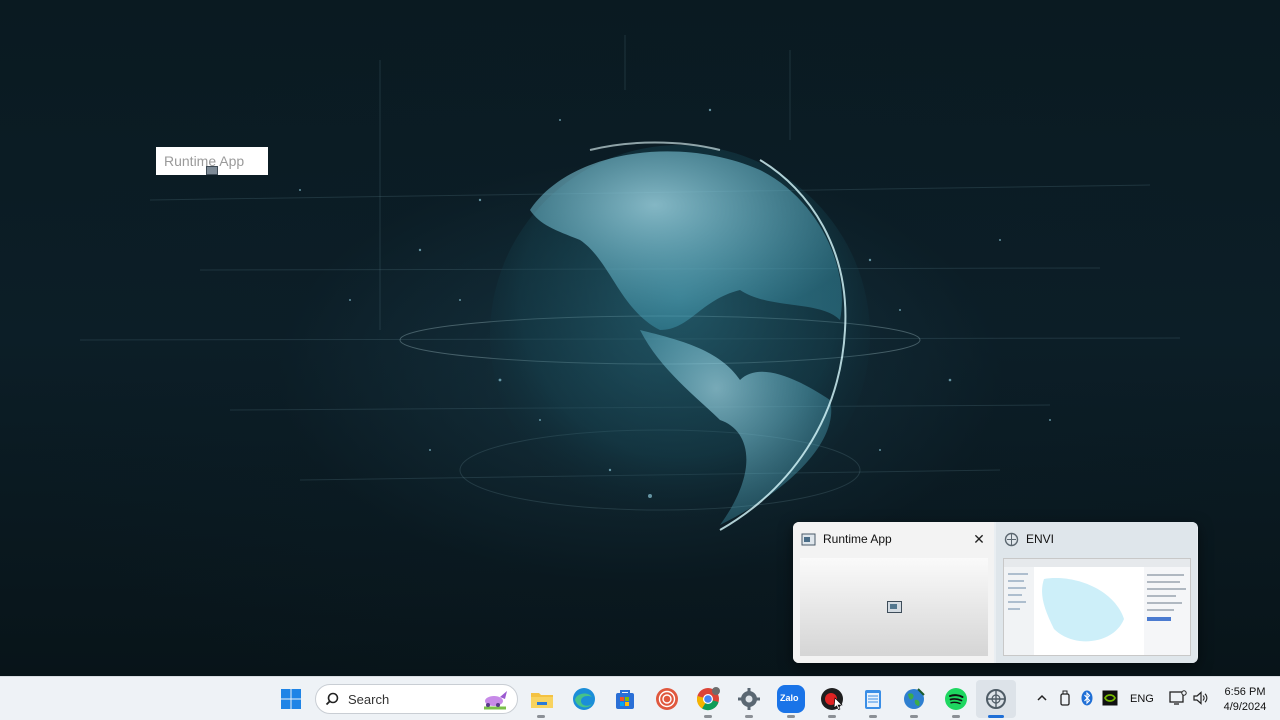 This screenshot has height=720, width=1280. I want to click on usb-icon, so click(1065, 698).